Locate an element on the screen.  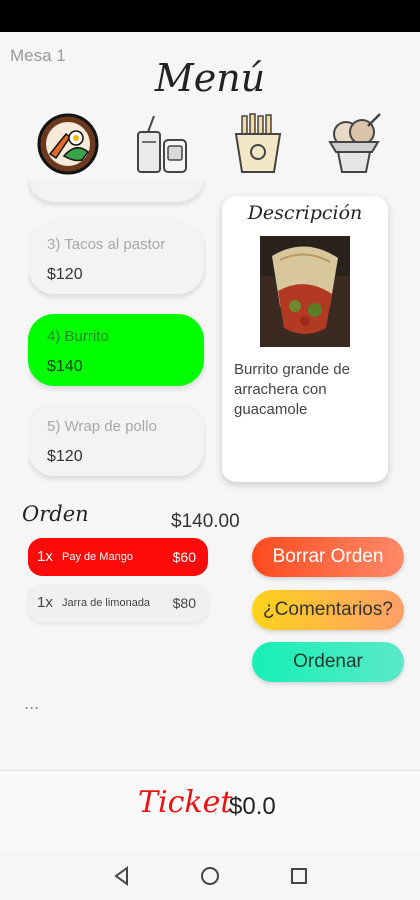
order-item-name: Pay de Mango is located at coordinates (97, 557).